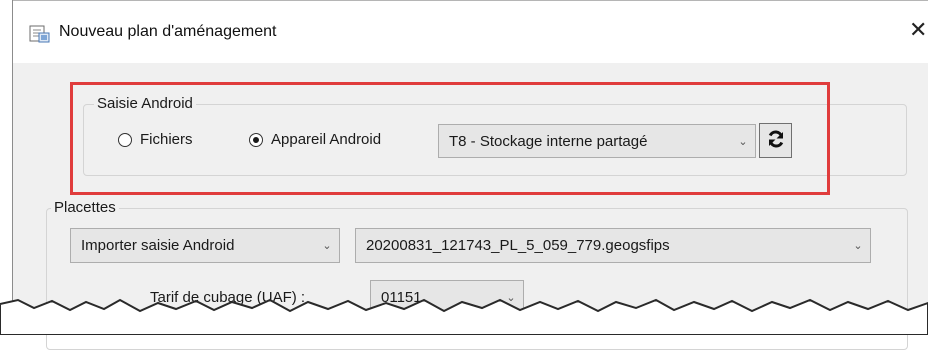 The height and width of the screenshot is (350, 928). I want to click on close-icon: ✕, so click(918, 30).